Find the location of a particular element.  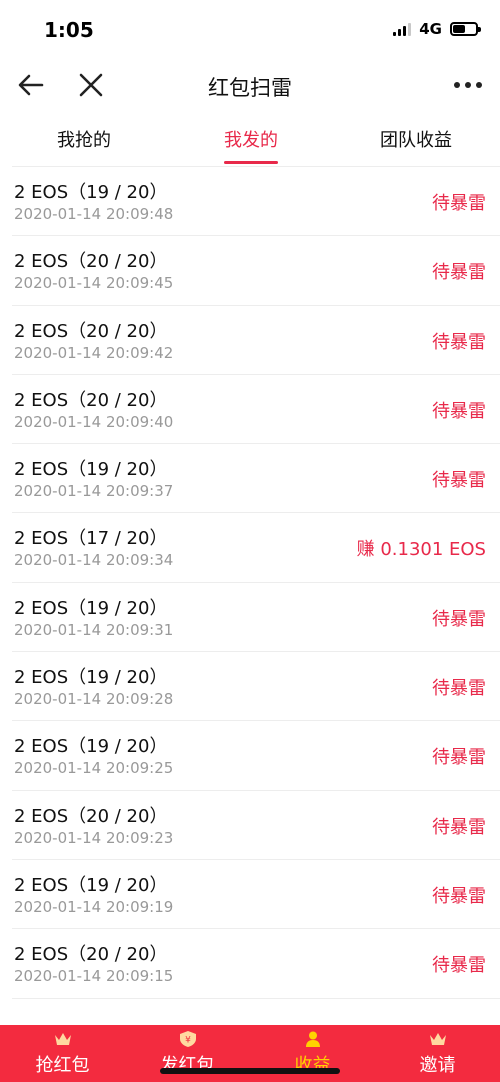

packet-timestamp: 2020-01-14 20:09:37 is located at coordinates (94, 491).